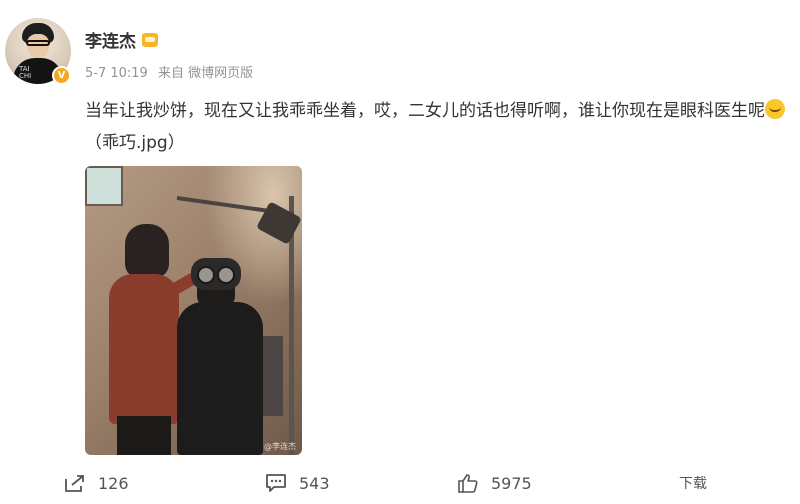  I want to click on post-text-suffix: （乖巧.jpg）, so click(135, 143).